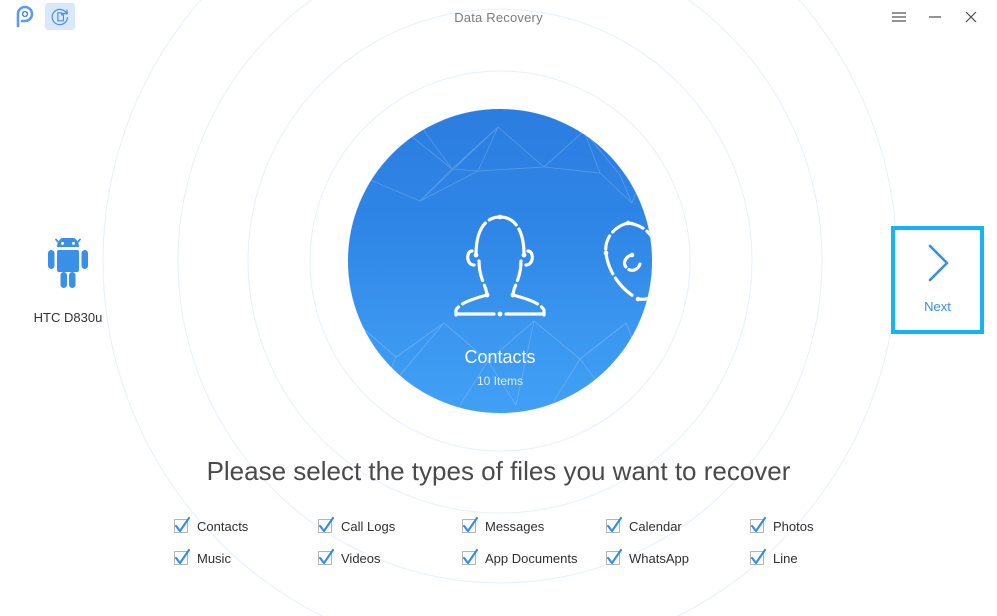  I want to click on file-type-label: Photos, so click(793, 526).